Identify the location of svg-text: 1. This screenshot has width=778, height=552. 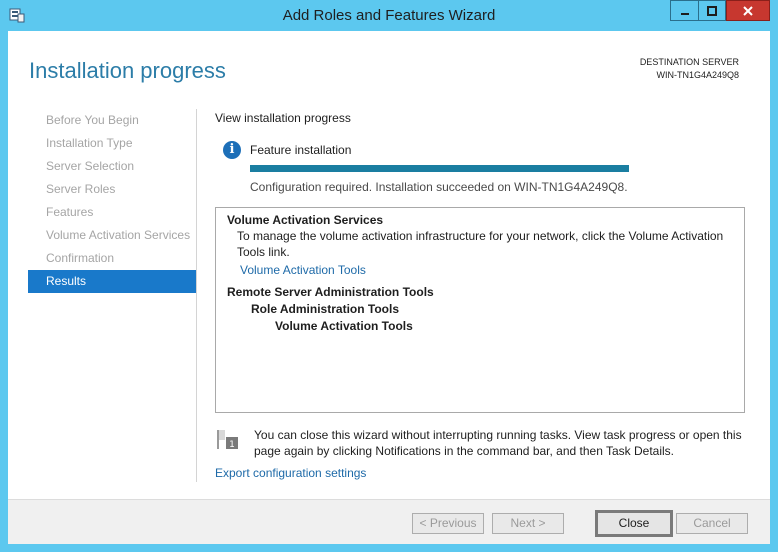
(232, 445).